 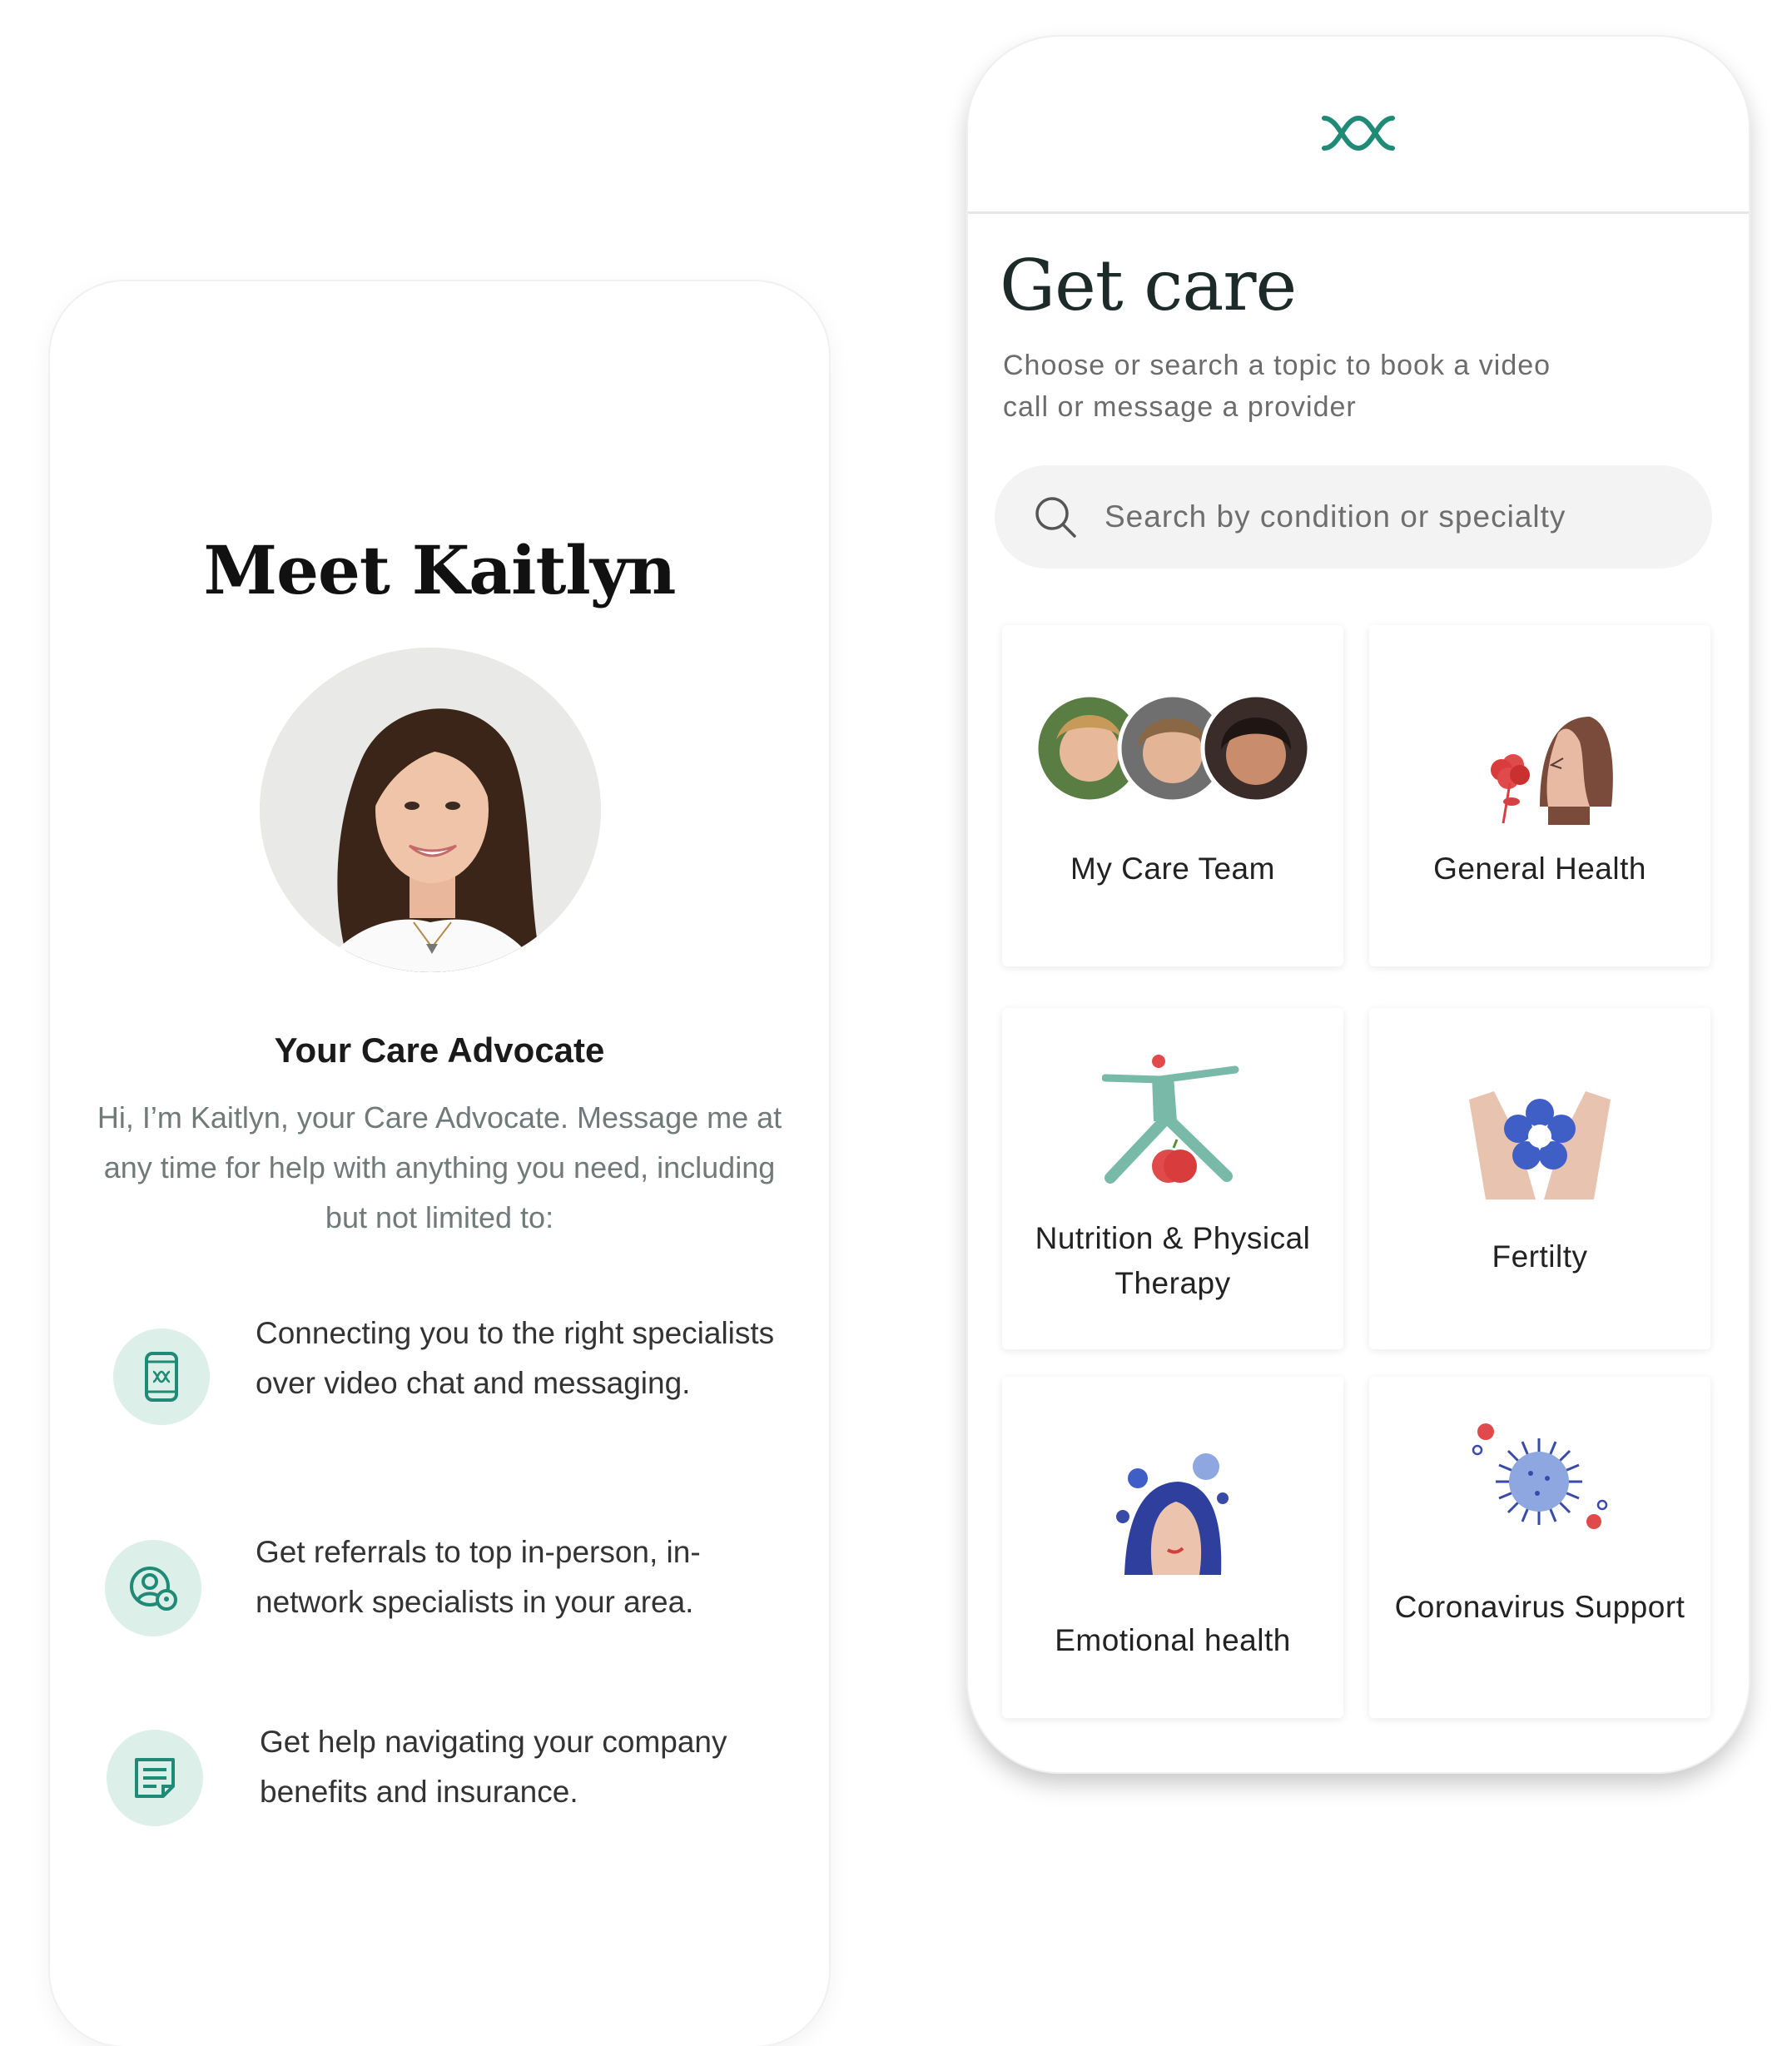 I want to click on virus-illustration, so click(x=1539, y=1481).